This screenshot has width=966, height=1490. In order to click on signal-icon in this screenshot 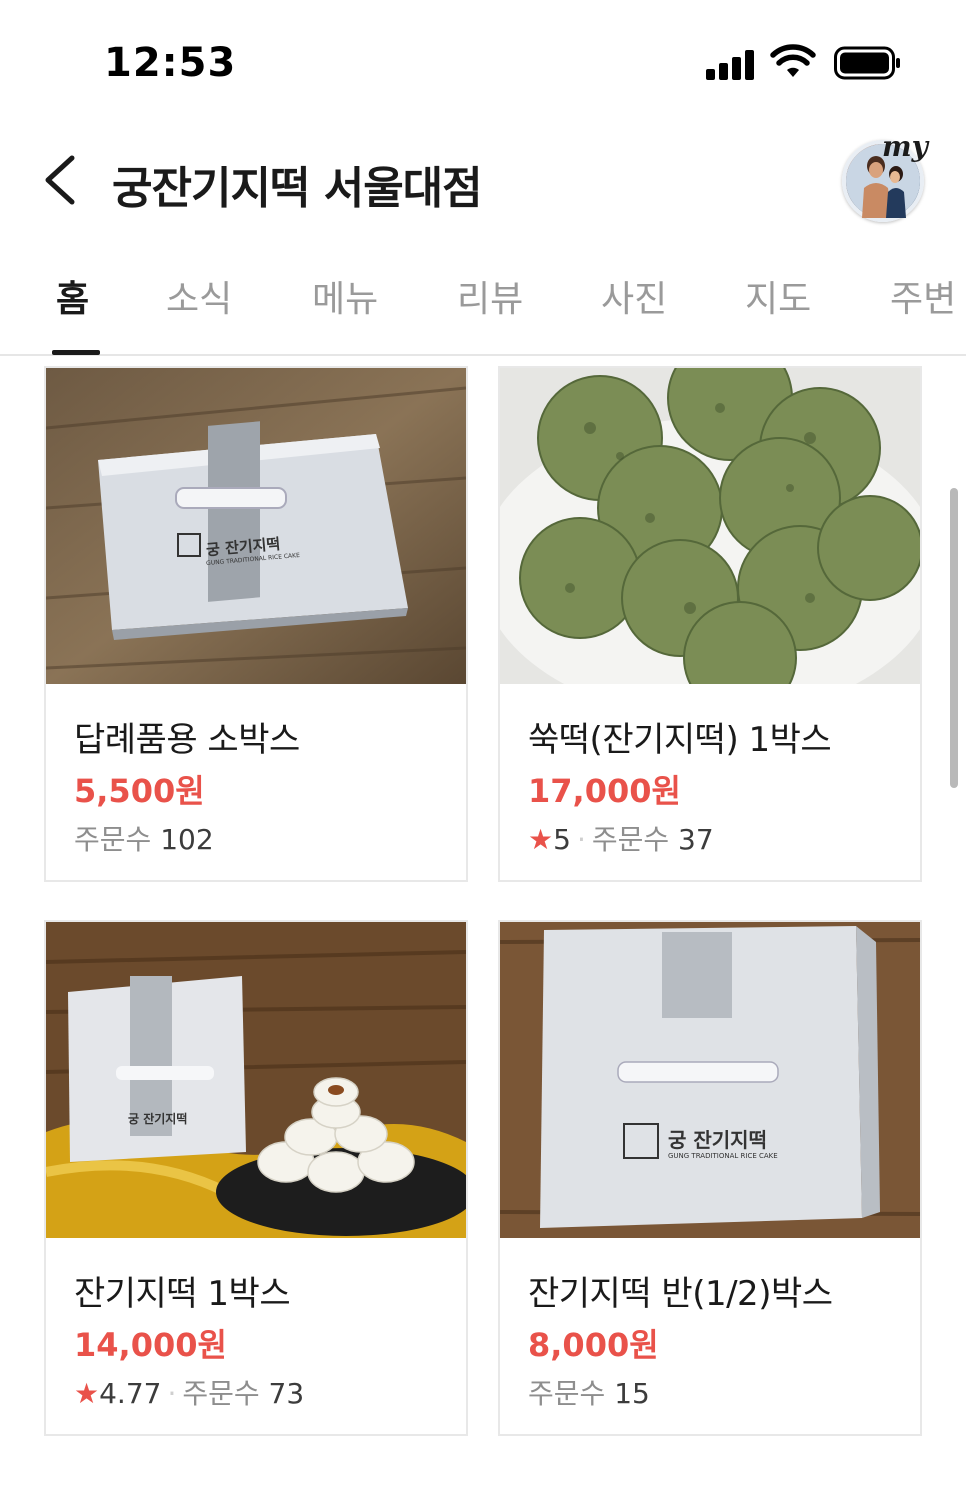, I will do `click(731, 65)`.